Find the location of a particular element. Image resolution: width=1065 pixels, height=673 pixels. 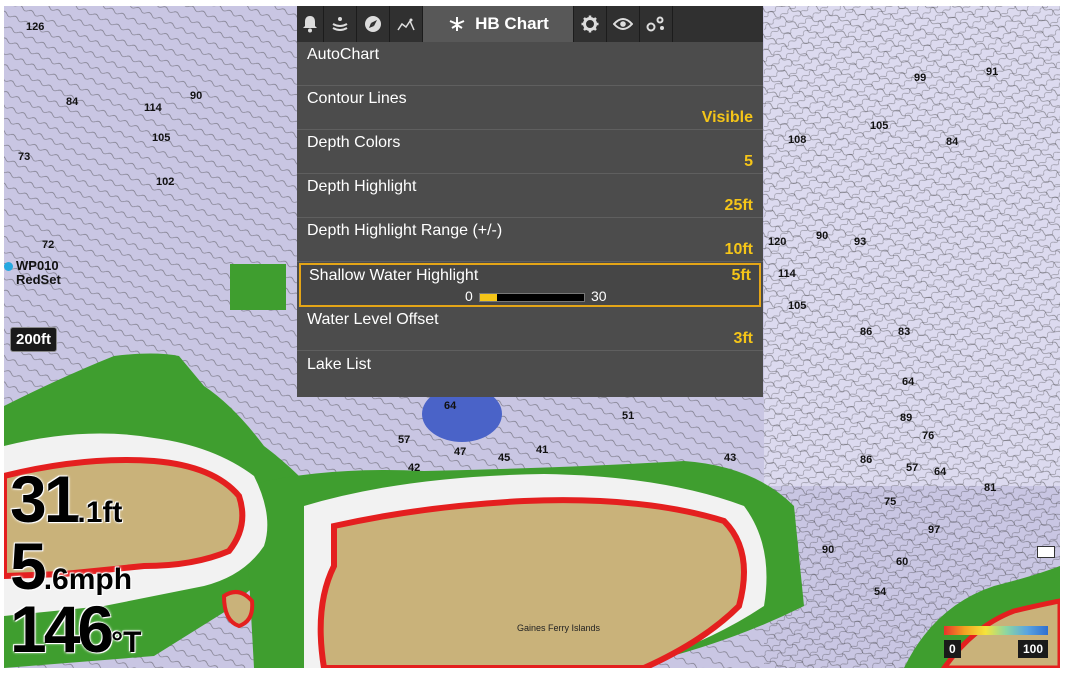

menu-item-label: Contour Lines is located at coordinates (357, 98).